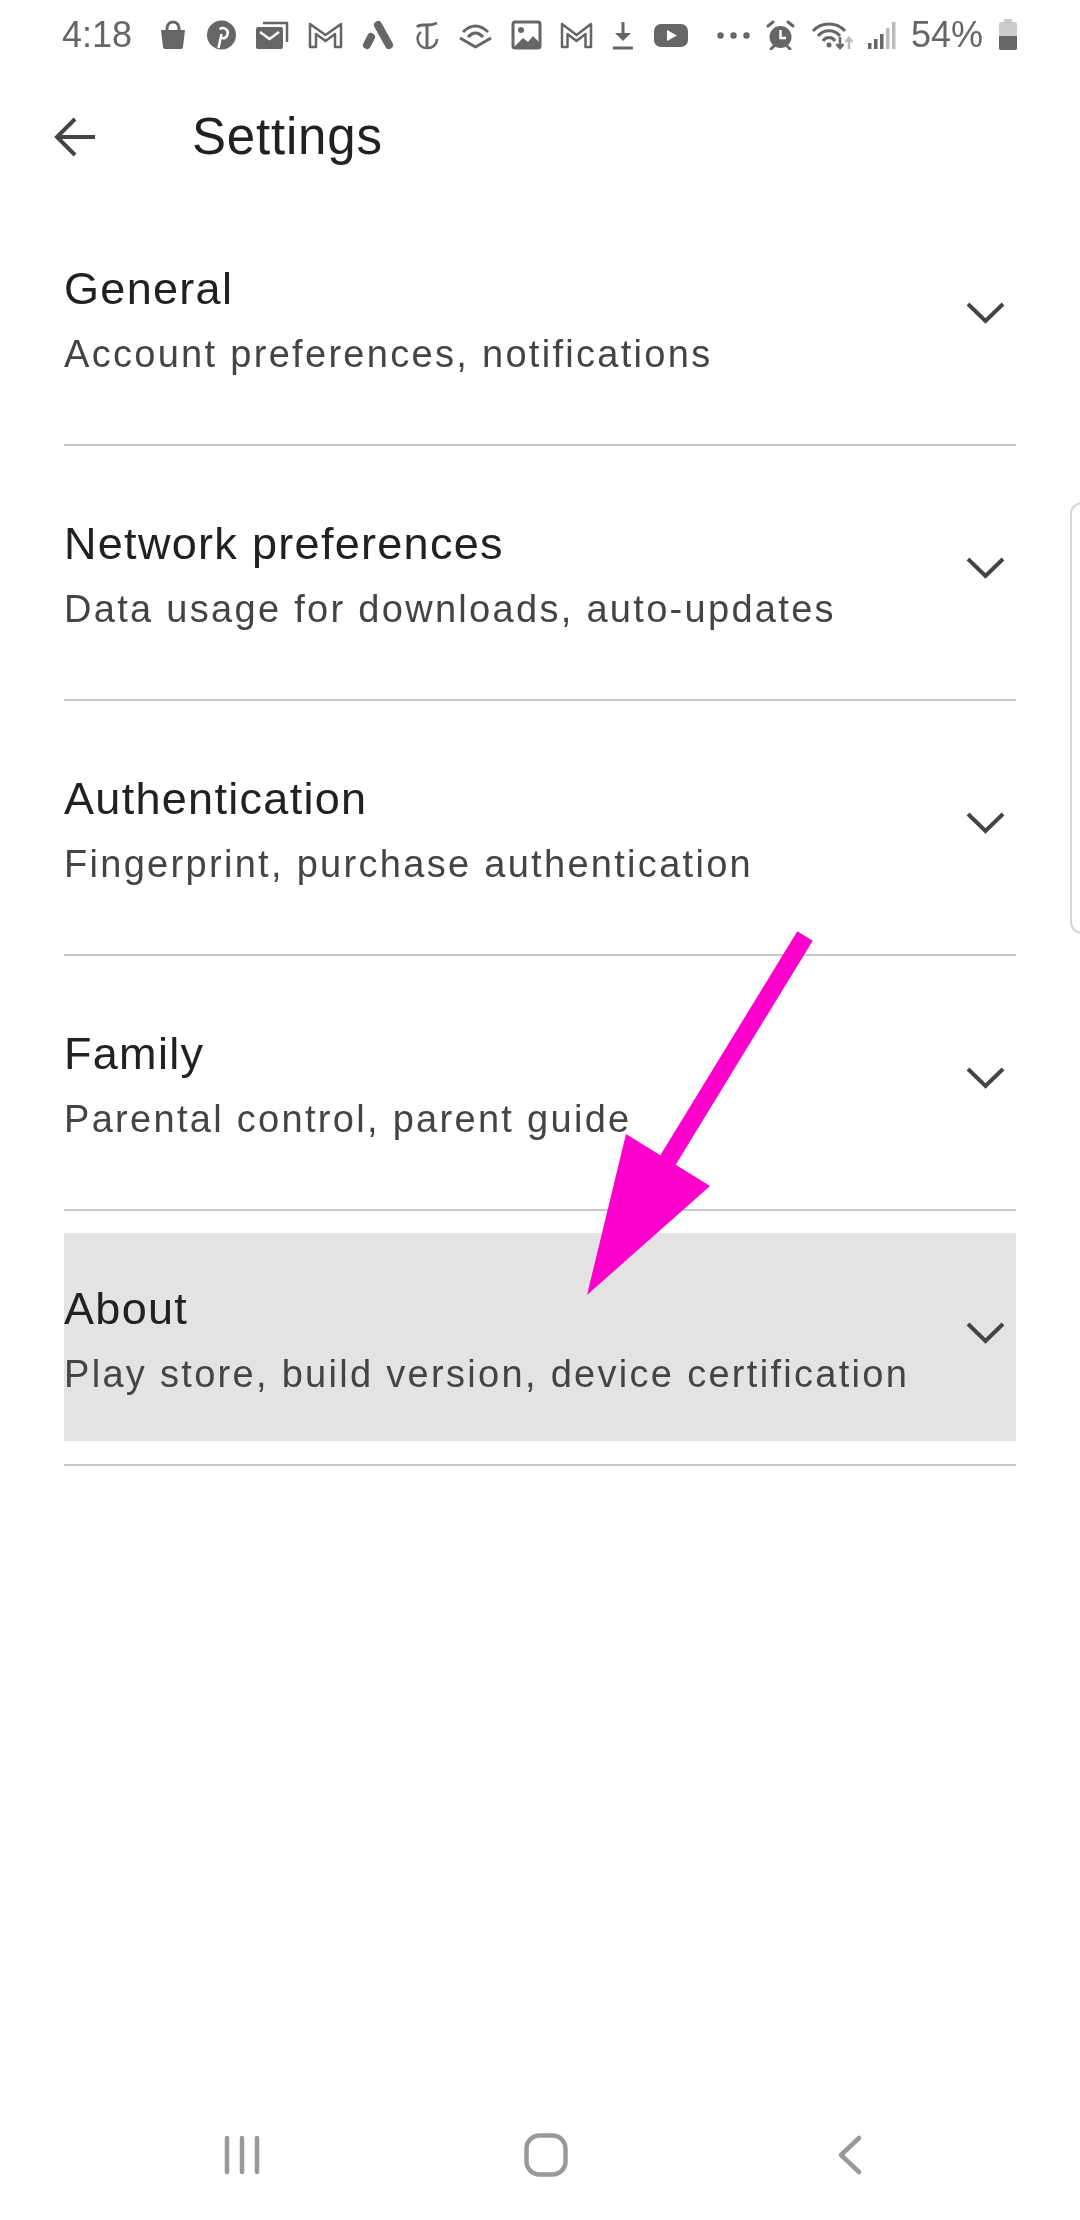  What do you see at coordinates (222, 35) in the screenshot?
I see `circle-p-icon` at bounding box center [222, 35].